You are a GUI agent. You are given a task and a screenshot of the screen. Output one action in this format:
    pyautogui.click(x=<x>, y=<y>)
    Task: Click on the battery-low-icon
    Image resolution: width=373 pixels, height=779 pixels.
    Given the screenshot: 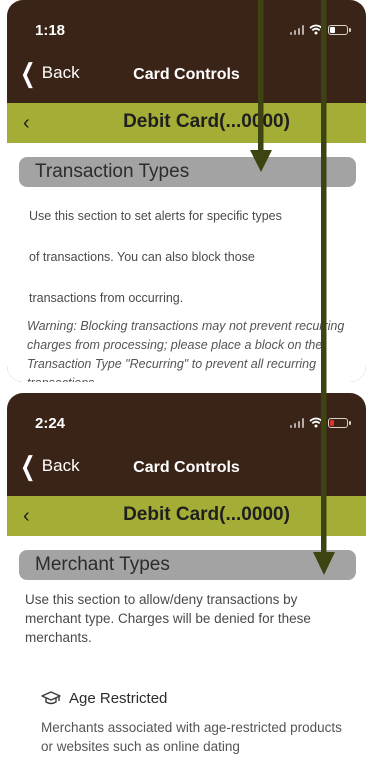 What is the action you would take?
    pyautogui.click(x=339, y=422)
    